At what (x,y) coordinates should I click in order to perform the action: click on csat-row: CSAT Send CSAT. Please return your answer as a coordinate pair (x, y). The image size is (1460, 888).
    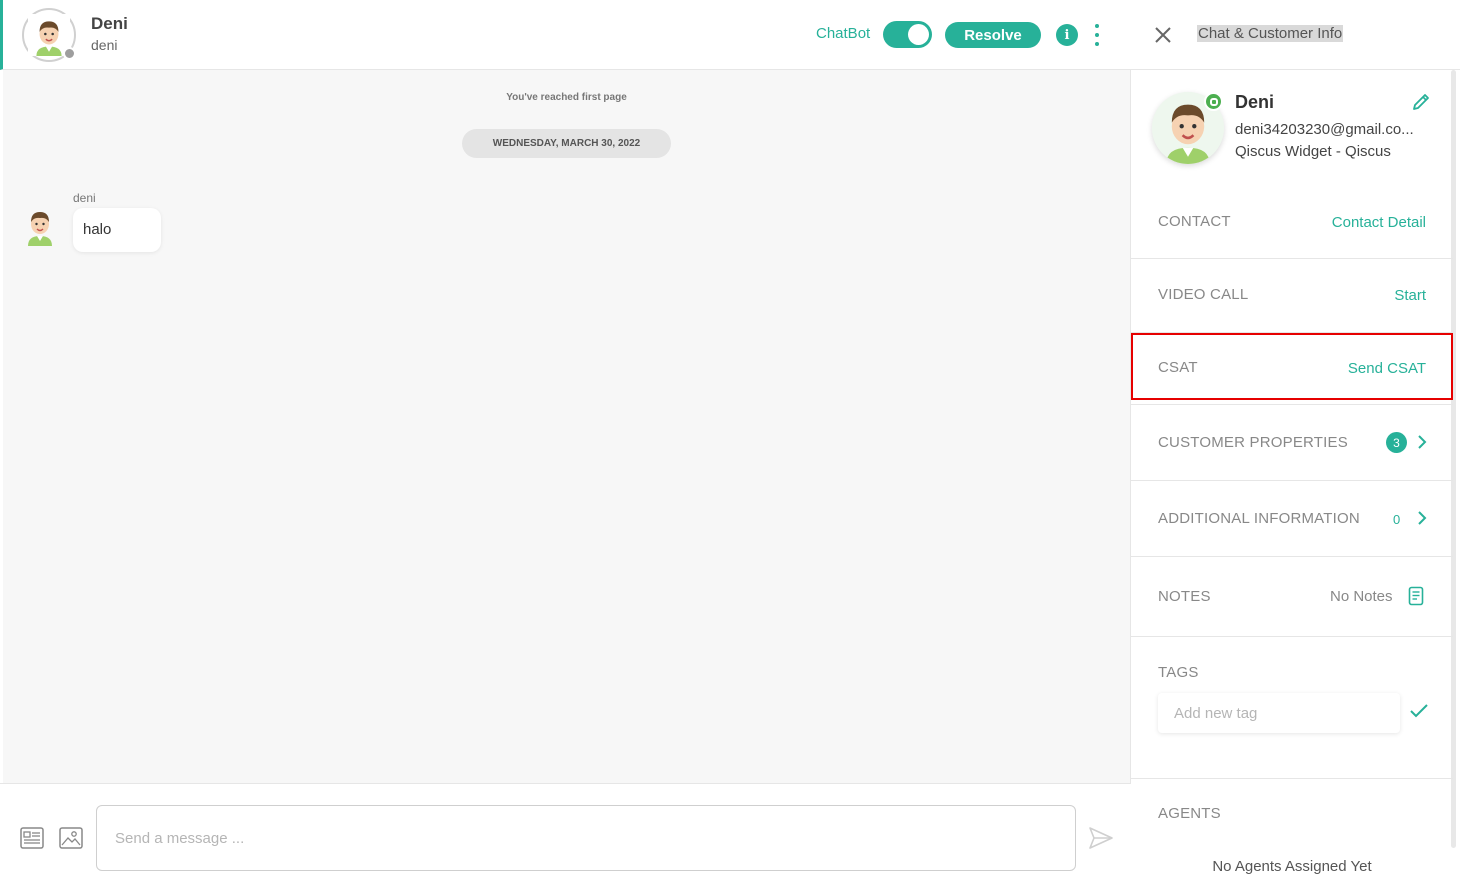
    Looking at the image, I should click on (1292, 369).